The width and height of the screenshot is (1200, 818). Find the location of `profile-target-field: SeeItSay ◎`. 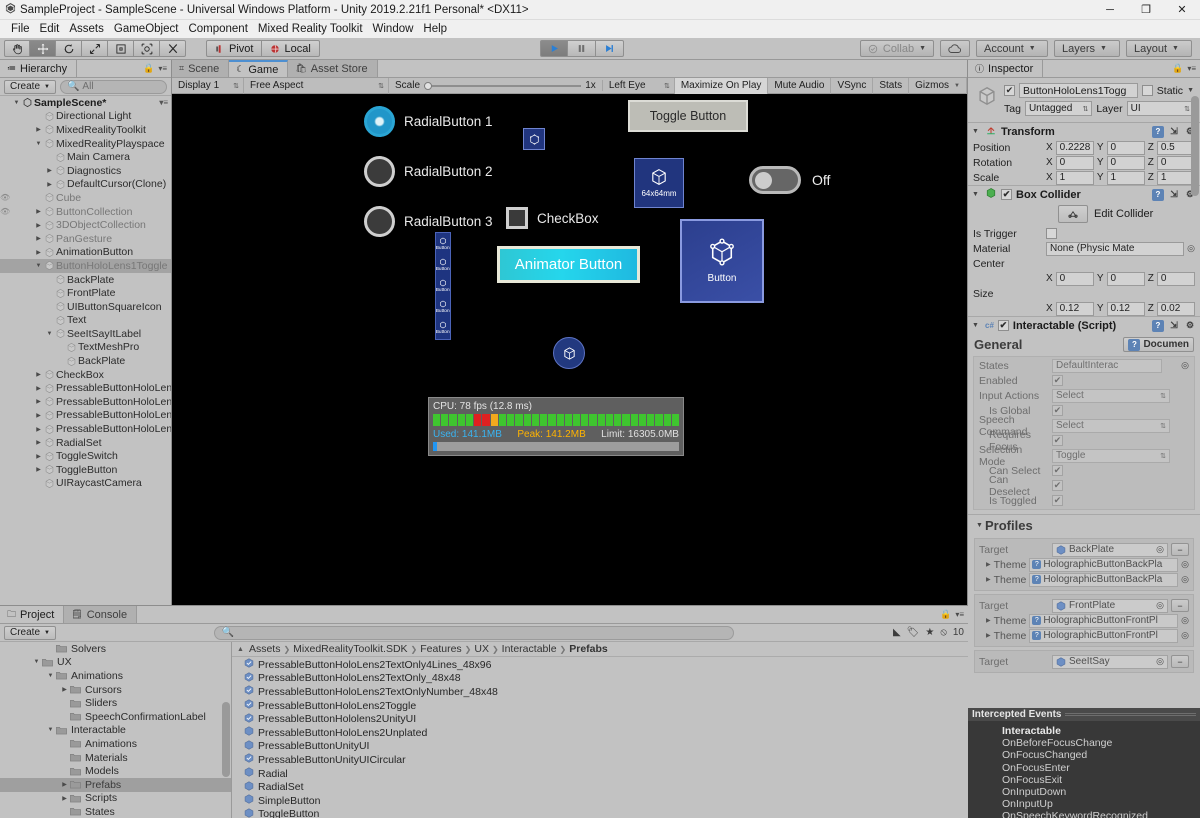

profile-target-field: SeeItSay ◎ is located at coordinates (1110, 661).